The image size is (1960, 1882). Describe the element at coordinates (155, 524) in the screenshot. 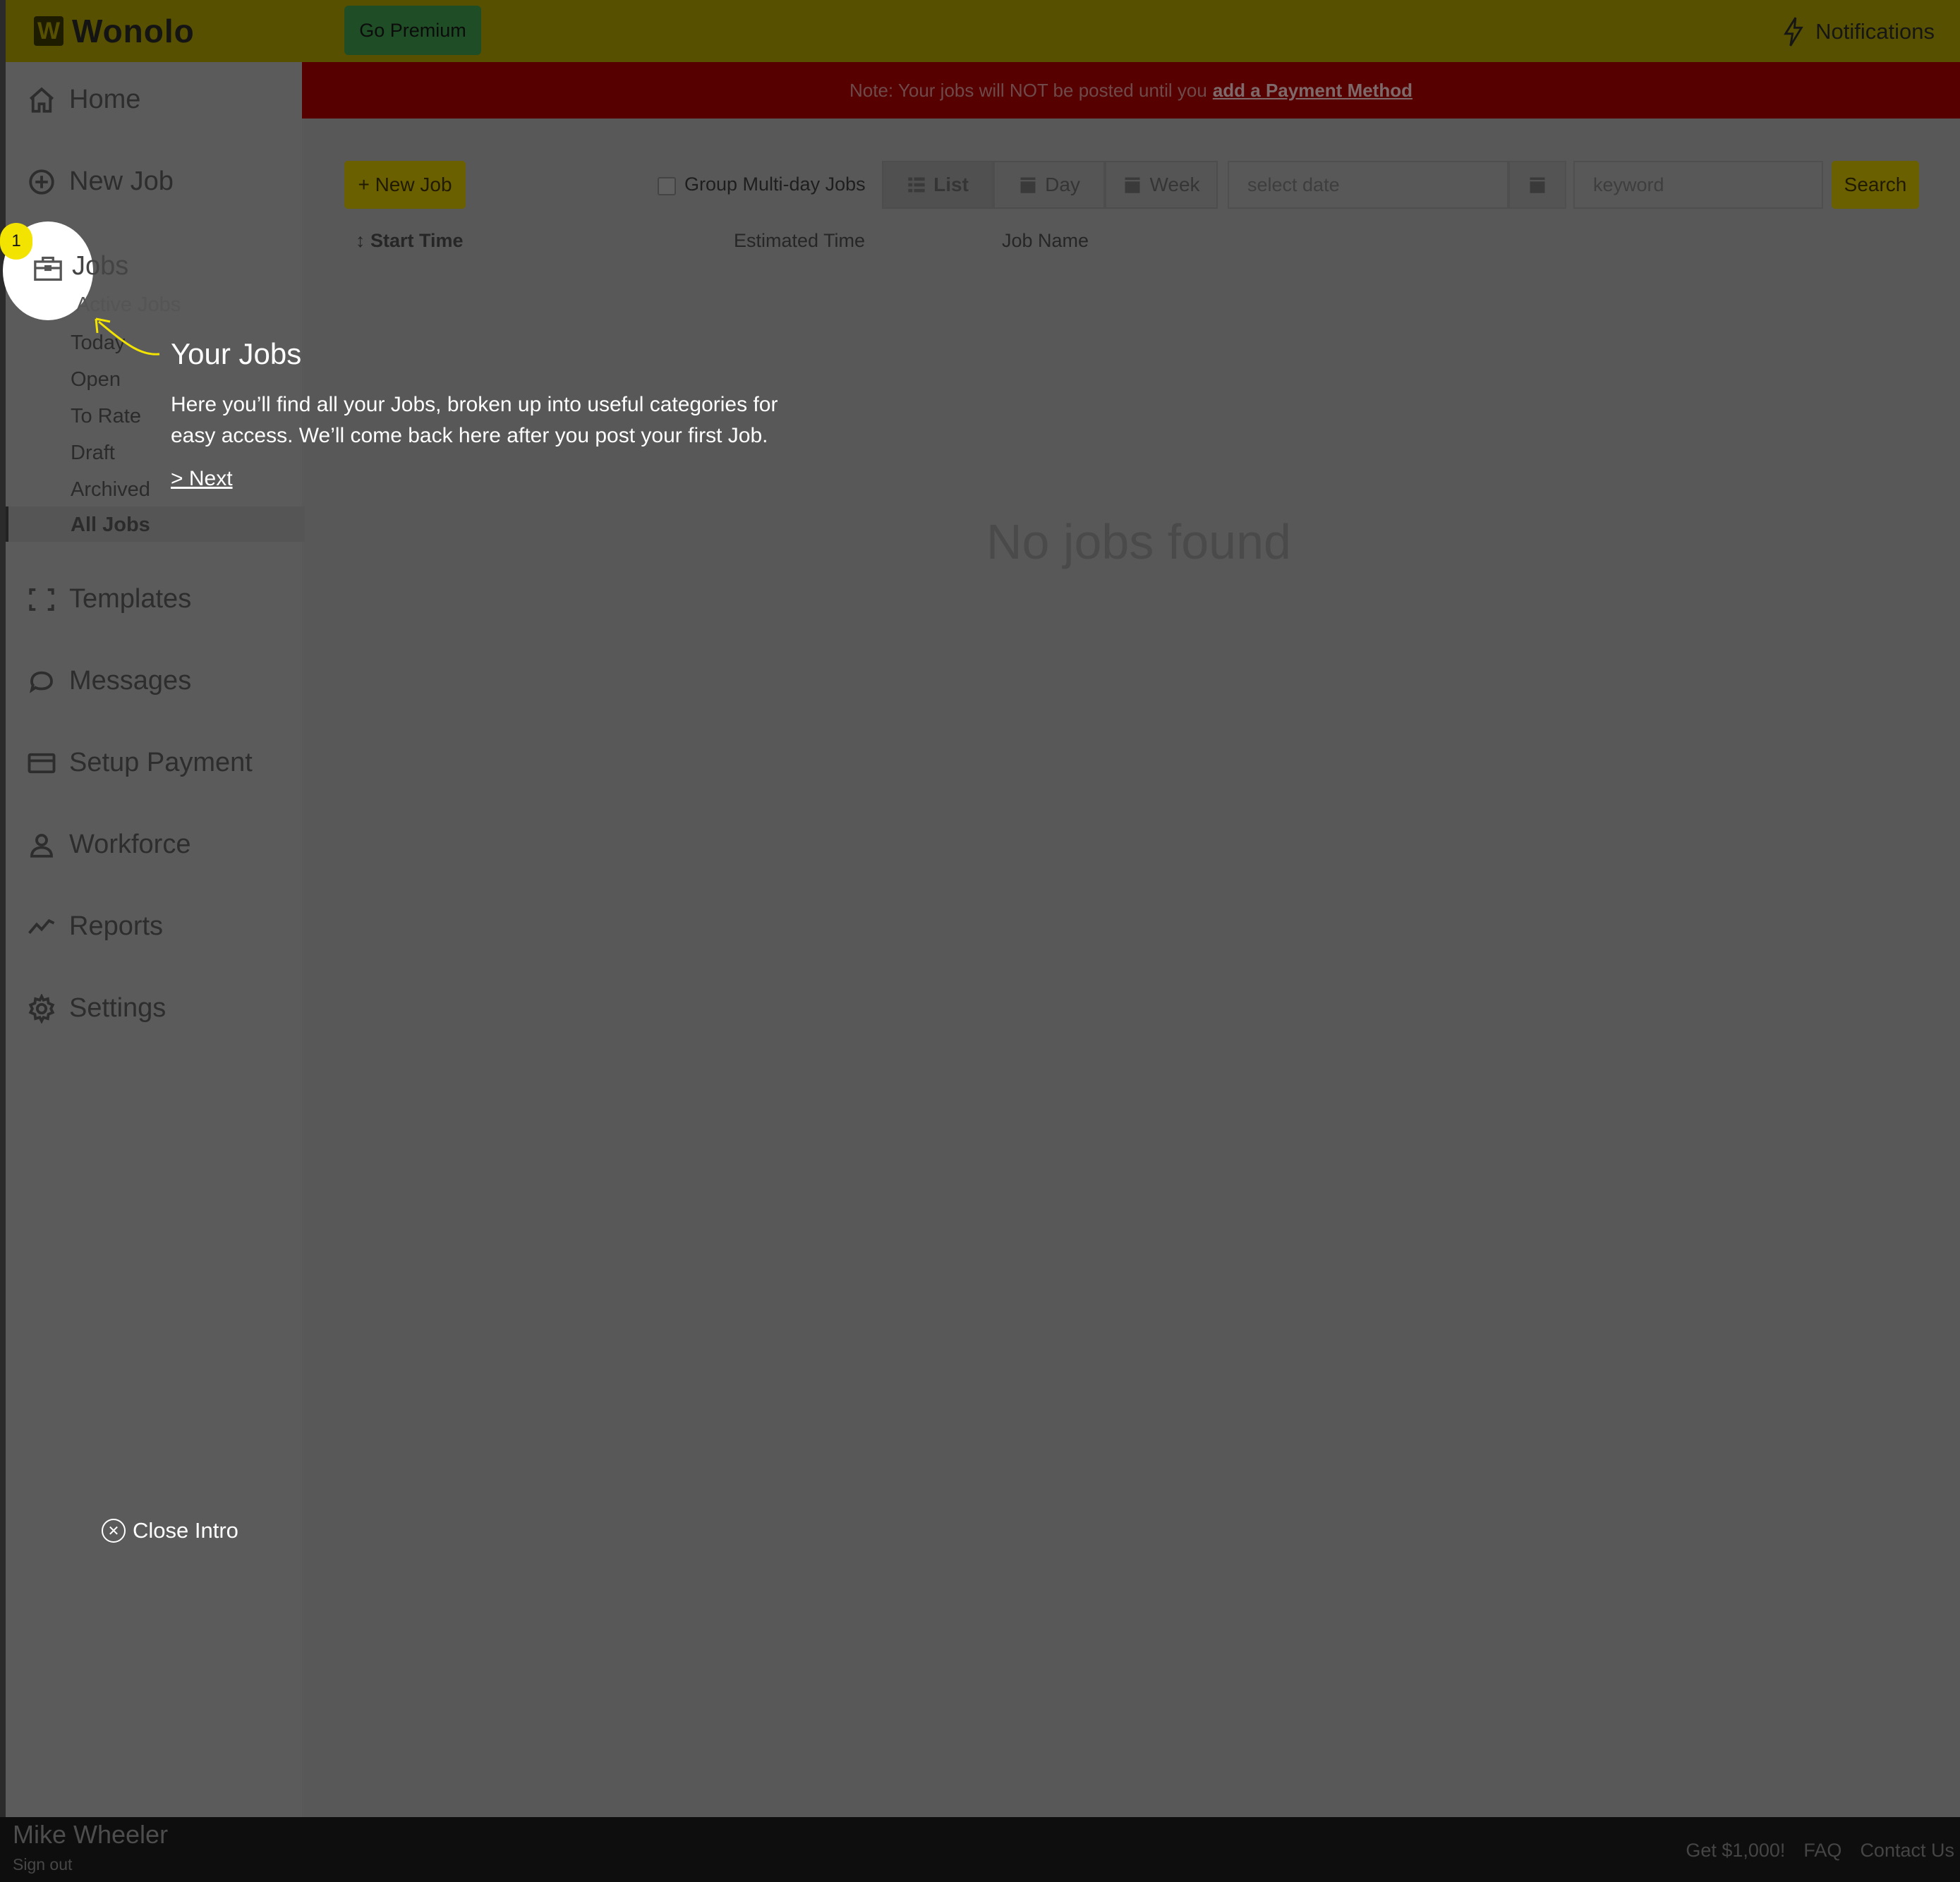

I see `sidebar-active-row` at that location.